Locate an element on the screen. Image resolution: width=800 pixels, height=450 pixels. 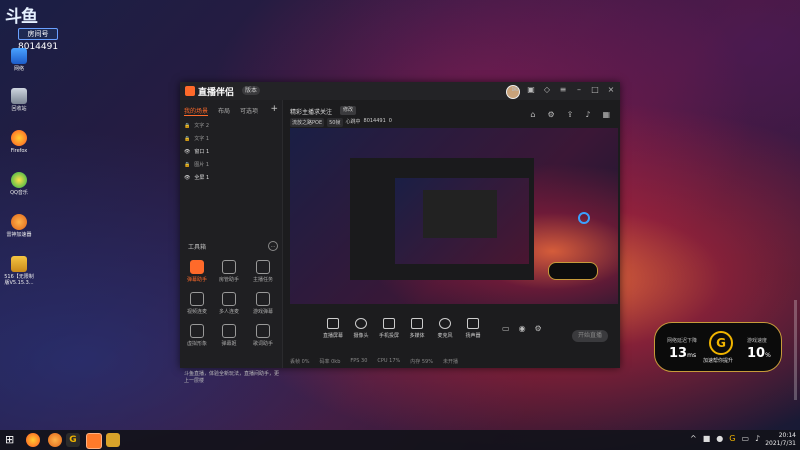
chevron-up-icon: ^ is located at coordinates (693, 438).